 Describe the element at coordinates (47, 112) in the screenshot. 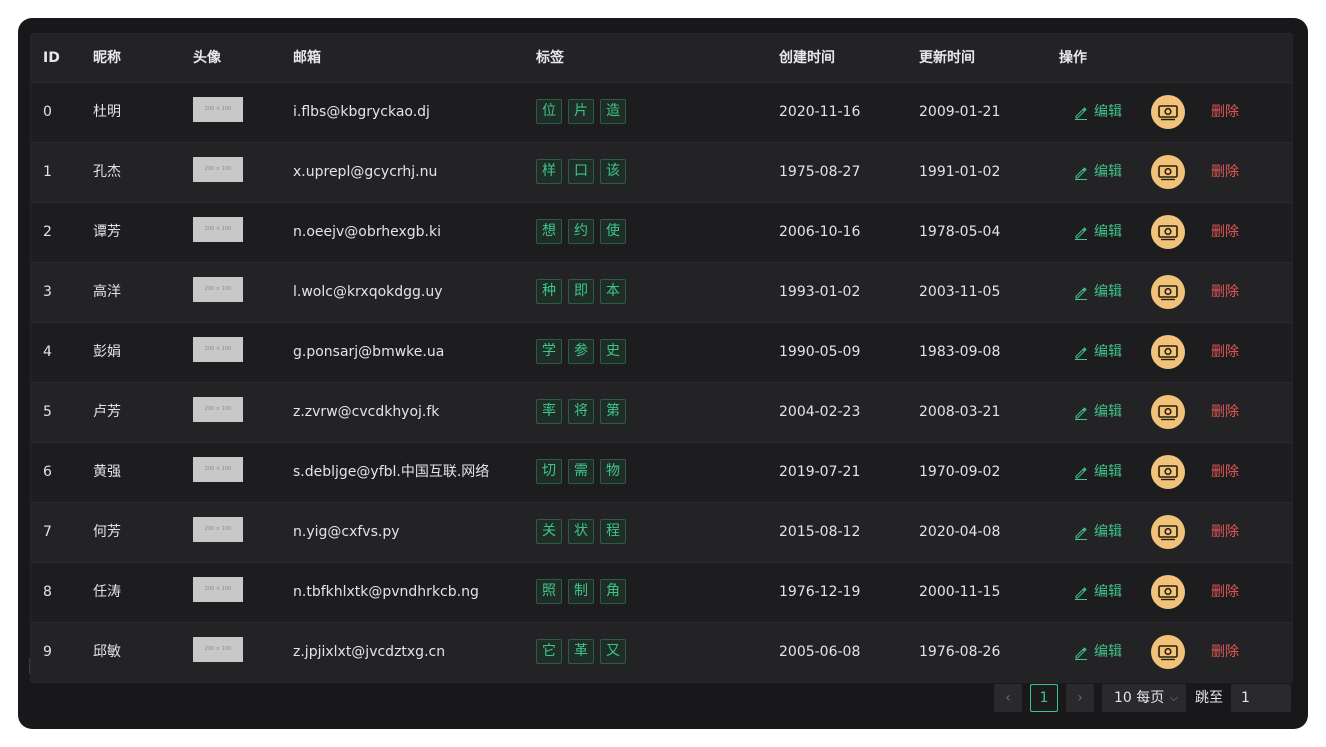

I see `cell-id: 0` at that location.